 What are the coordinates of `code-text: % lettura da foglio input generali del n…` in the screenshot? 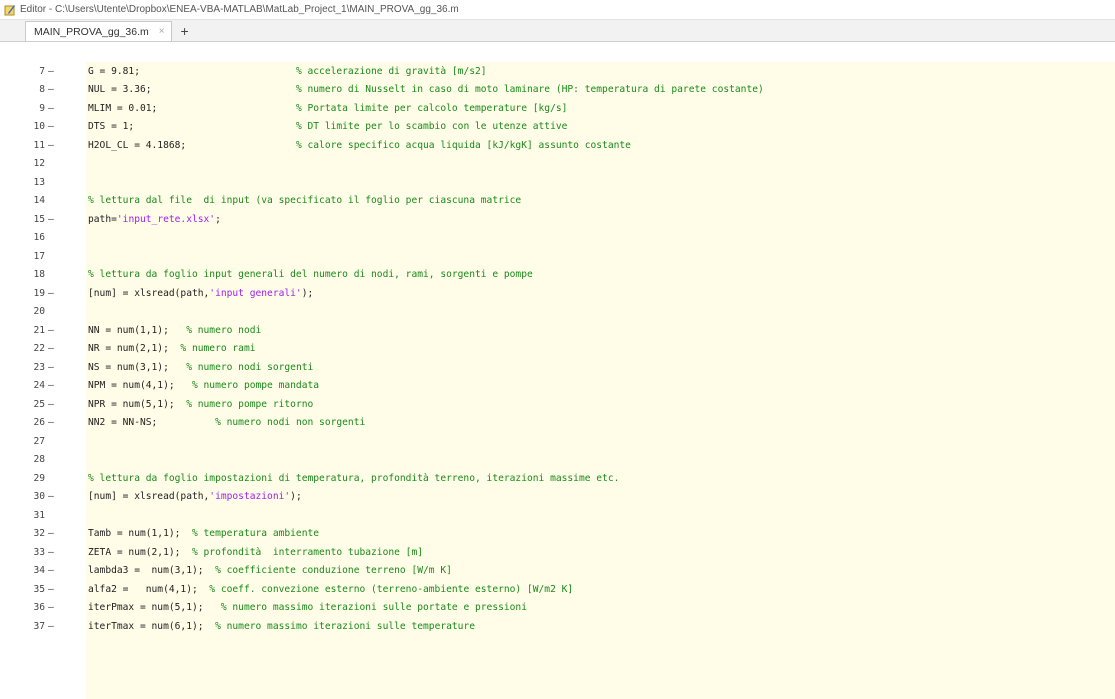 It's located at (592, 274).